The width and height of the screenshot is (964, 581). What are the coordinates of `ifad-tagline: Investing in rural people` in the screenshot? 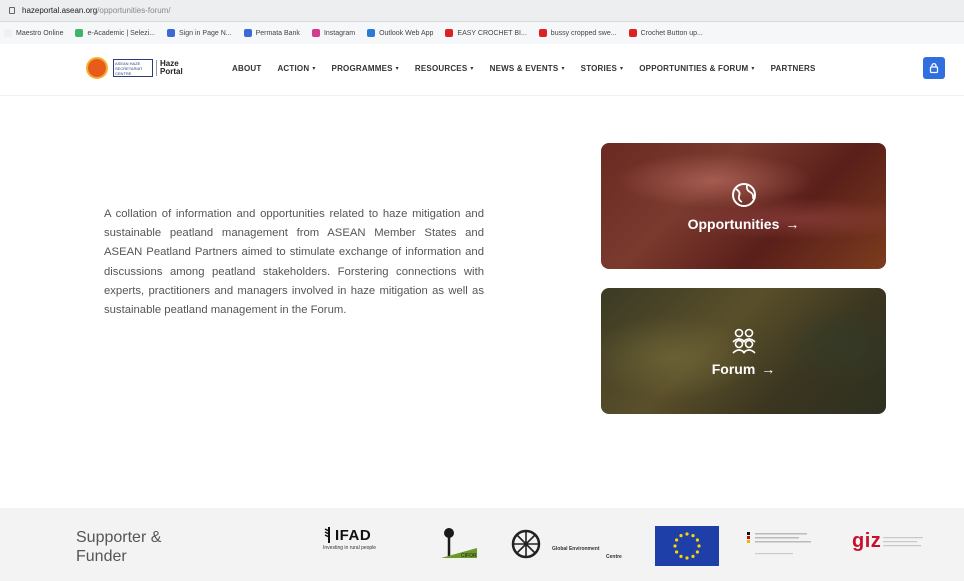 It's located at (350, 548).